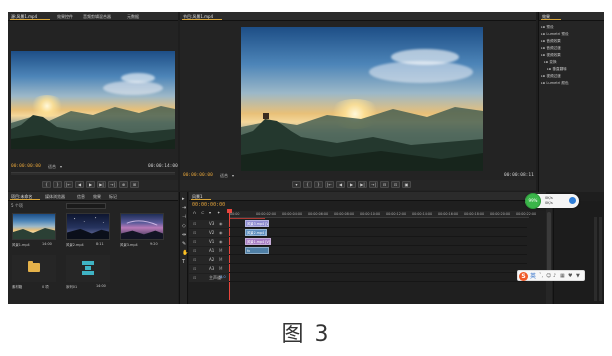 The image size is (612, 356). I want to click on keyboard-icon: ▦, so click(562, 276).